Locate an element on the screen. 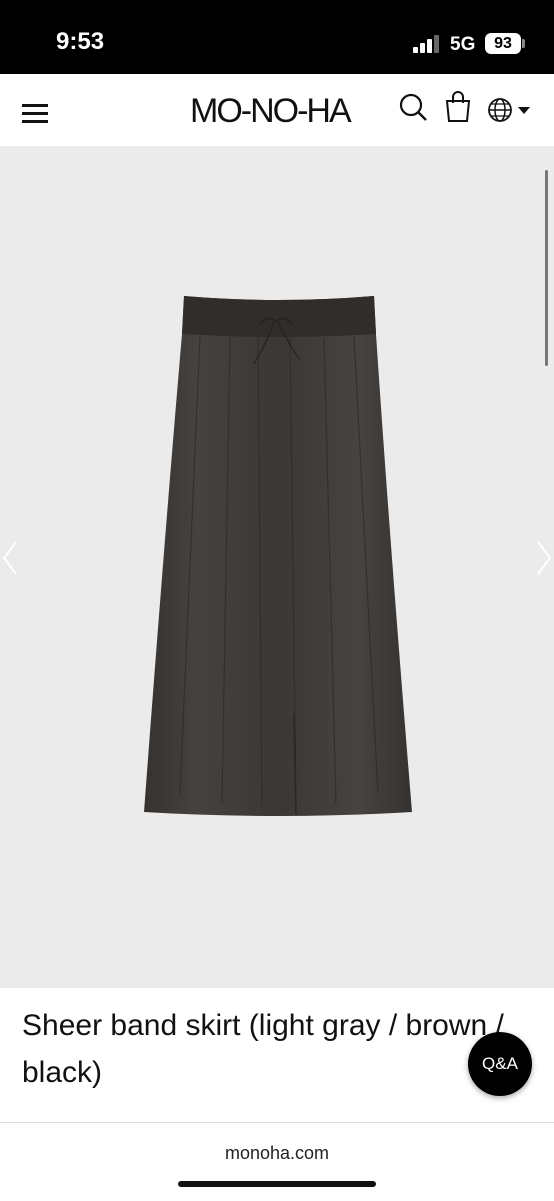 Image resolution: width=554 pixels, height=1201 pixels. network-type: 5G is located at coordinates (463, 44).